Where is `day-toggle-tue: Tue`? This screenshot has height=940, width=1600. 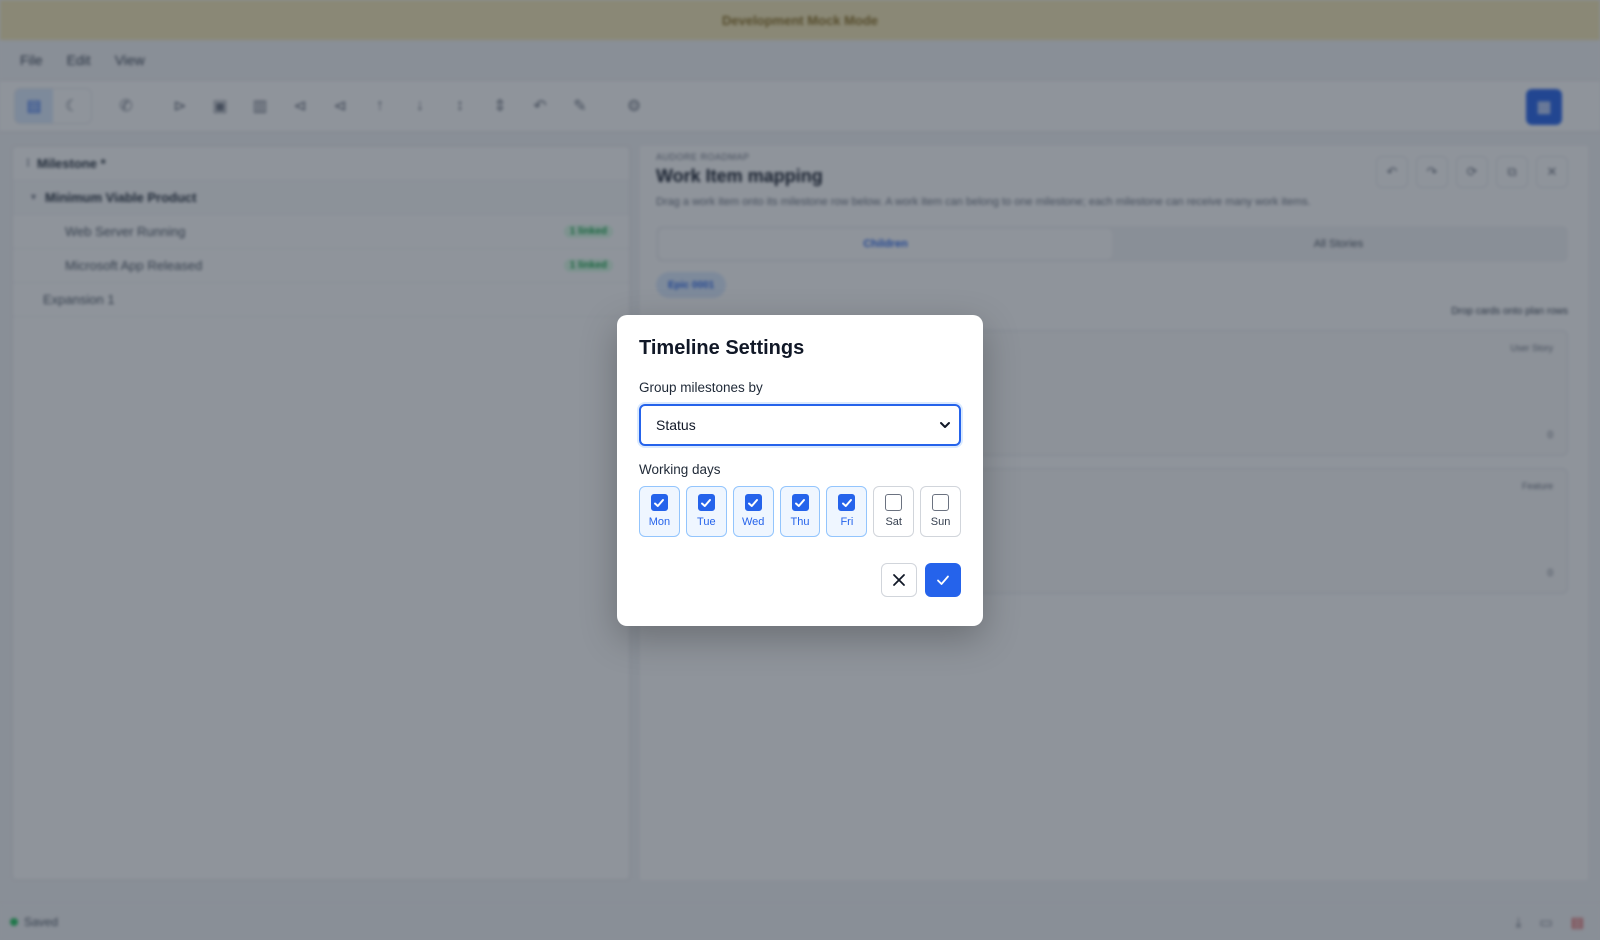
day-toggle-tue: Tue is located at coordinates (706, 511).